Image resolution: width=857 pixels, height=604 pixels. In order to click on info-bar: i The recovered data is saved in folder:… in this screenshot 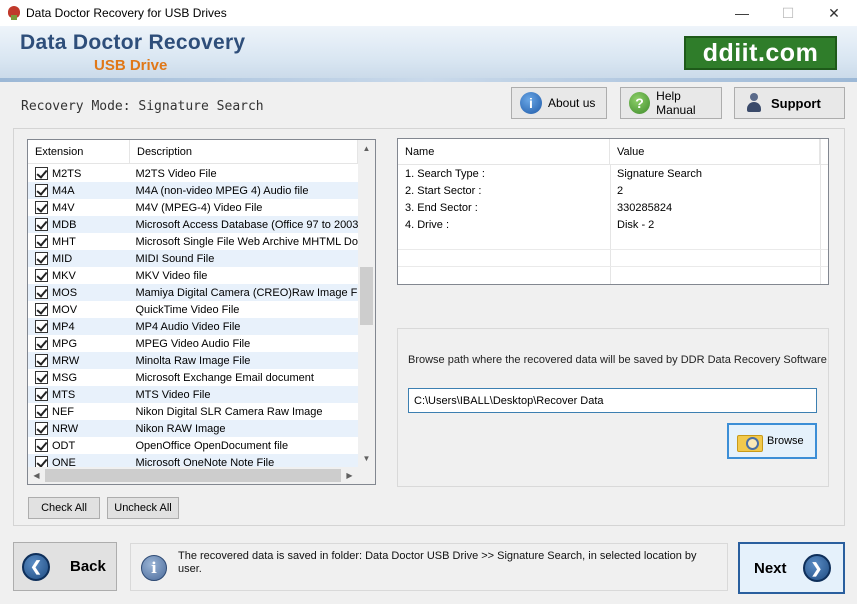, I will do `click(429, 567)`.